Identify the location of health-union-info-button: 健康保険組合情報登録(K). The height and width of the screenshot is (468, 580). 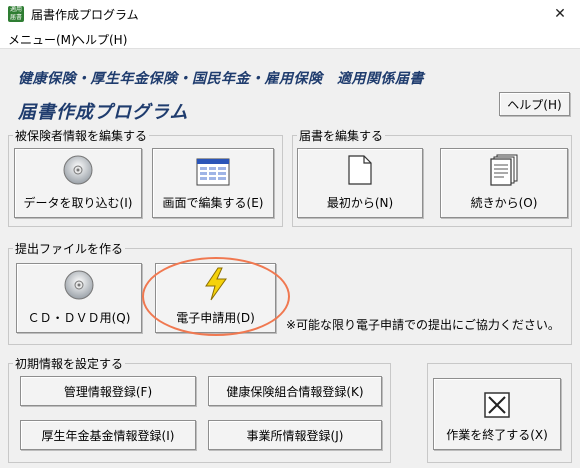
(295, 391).